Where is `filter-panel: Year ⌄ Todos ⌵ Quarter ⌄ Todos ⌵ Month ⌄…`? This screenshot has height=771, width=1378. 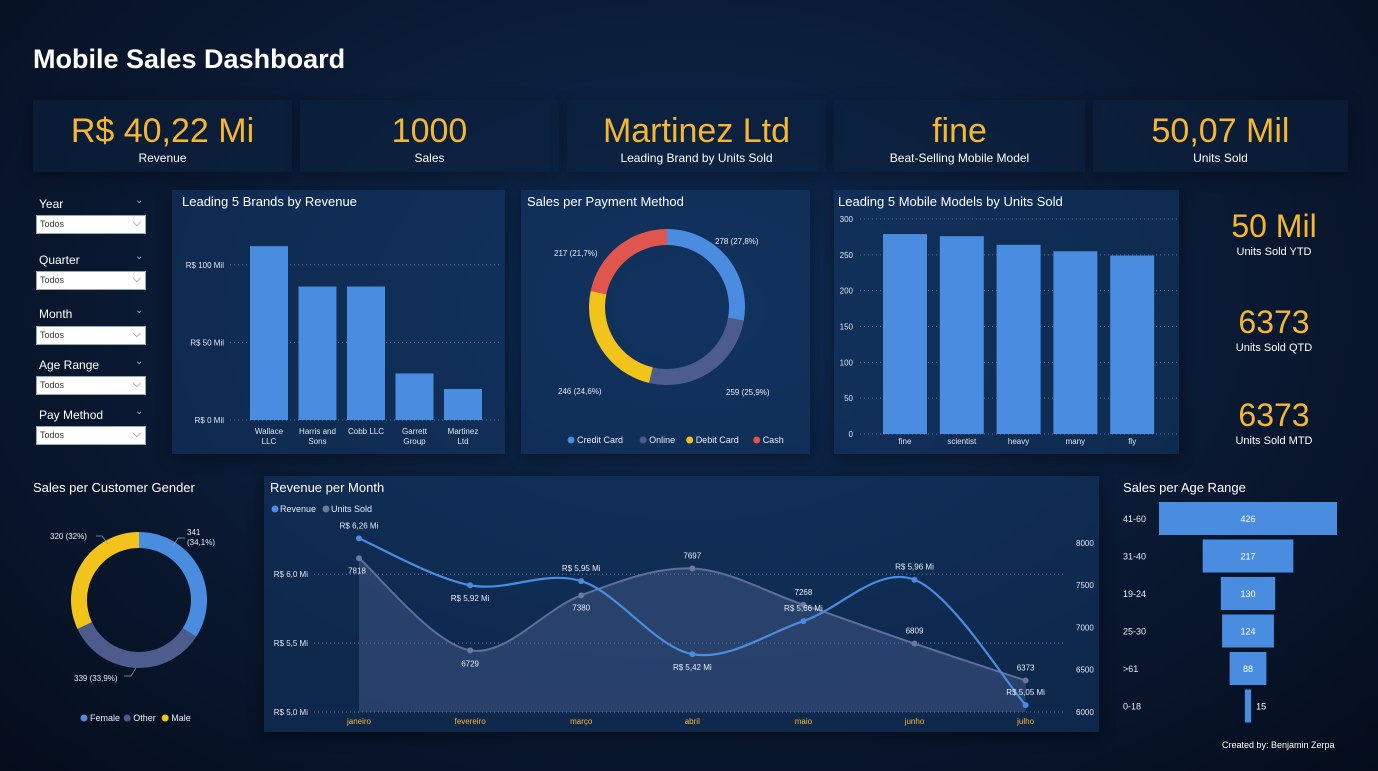
filter-panel: Year ⌄ Todos ⌵ Quarter ⌄ Todos ⌵ Month ⌄… is located at coordinates (93, 320).